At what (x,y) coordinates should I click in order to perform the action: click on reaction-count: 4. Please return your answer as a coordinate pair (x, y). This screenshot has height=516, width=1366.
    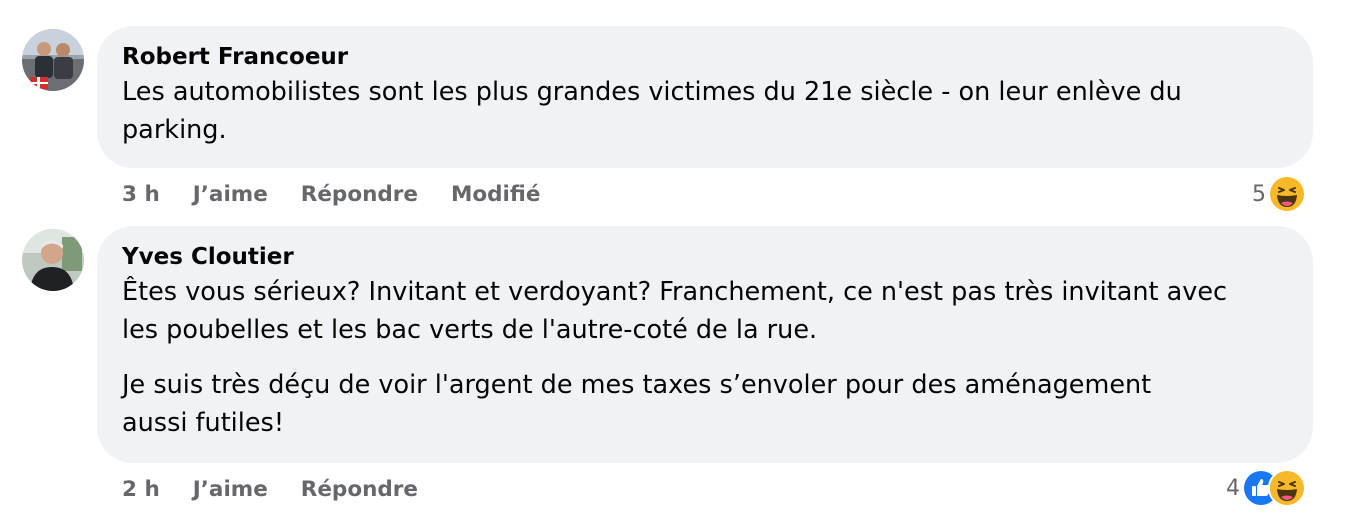
    Looking at the image, I should click on (1233, 488).